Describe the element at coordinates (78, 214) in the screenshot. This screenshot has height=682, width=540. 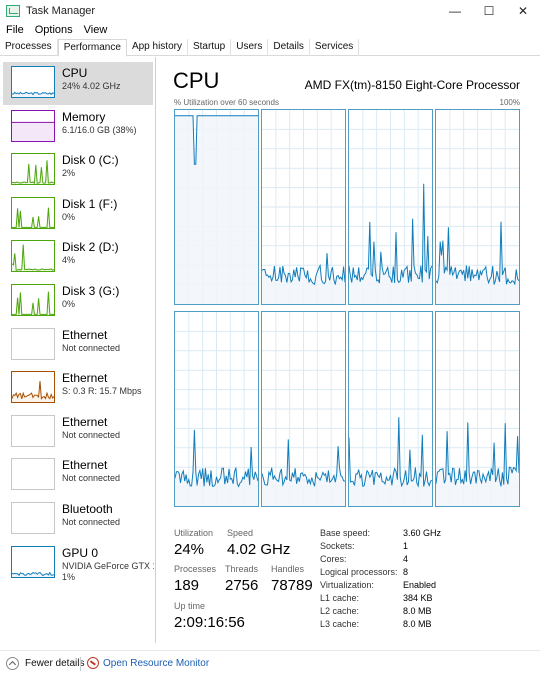
I see `sidebar-item-disk-1: Disk 1 (F:) 0%` at that location.